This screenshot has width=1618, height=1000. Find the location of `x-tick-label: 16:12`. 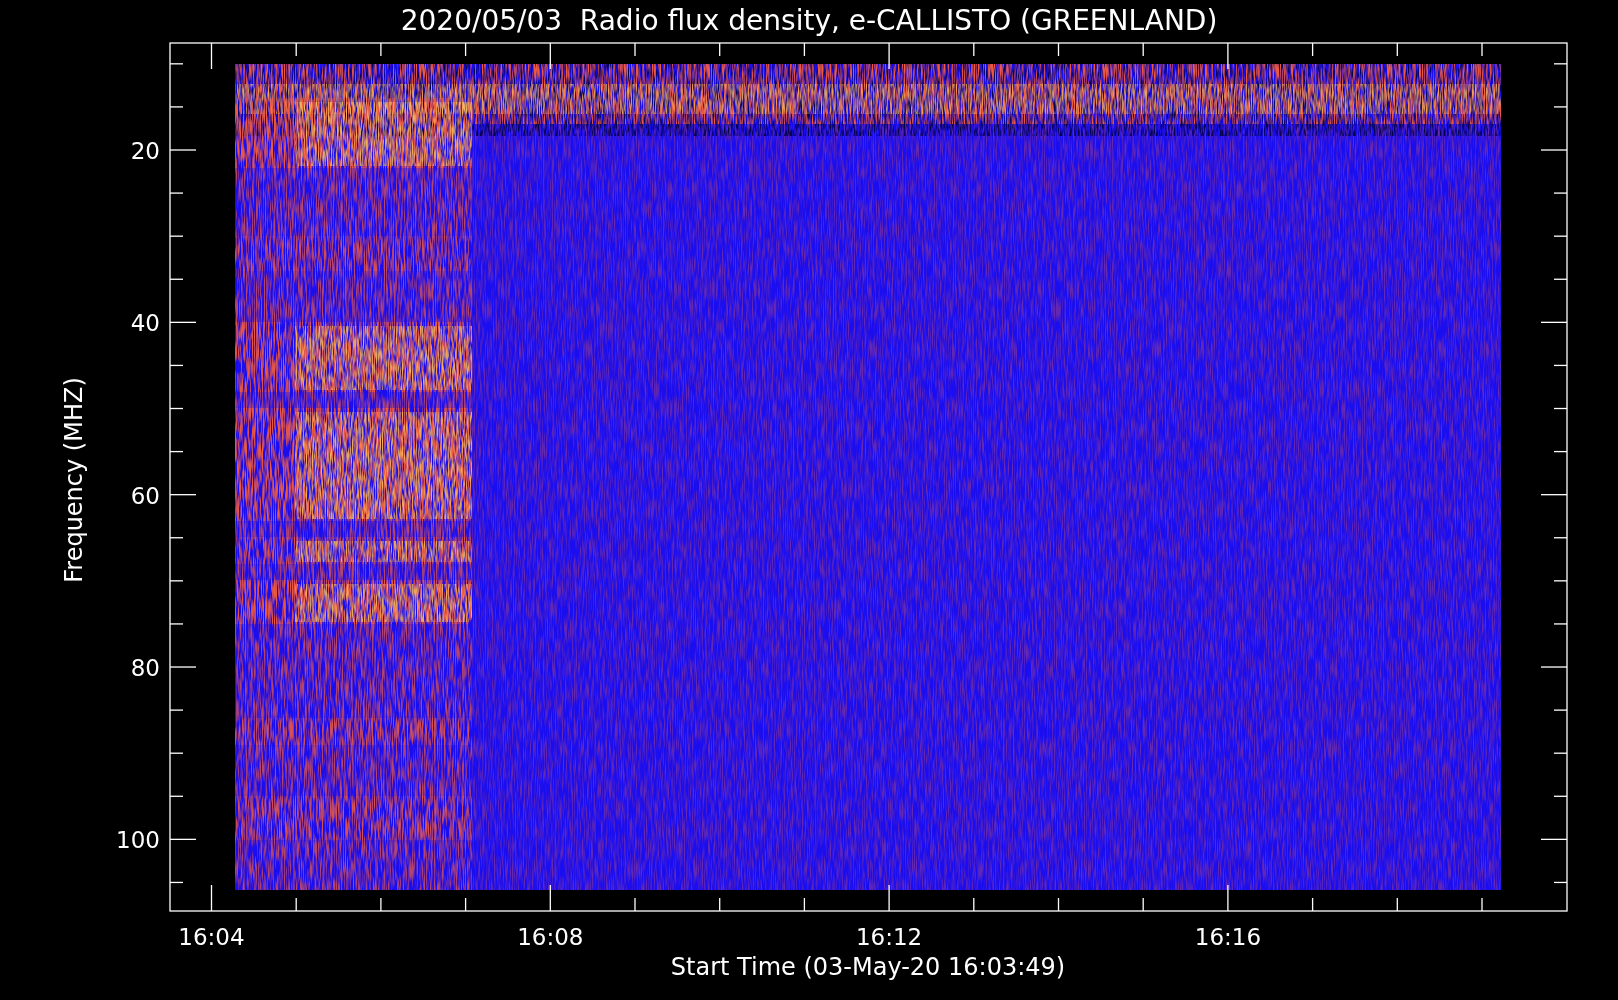

x-tick-label: 16:12 is located at coordinates (889, 937).